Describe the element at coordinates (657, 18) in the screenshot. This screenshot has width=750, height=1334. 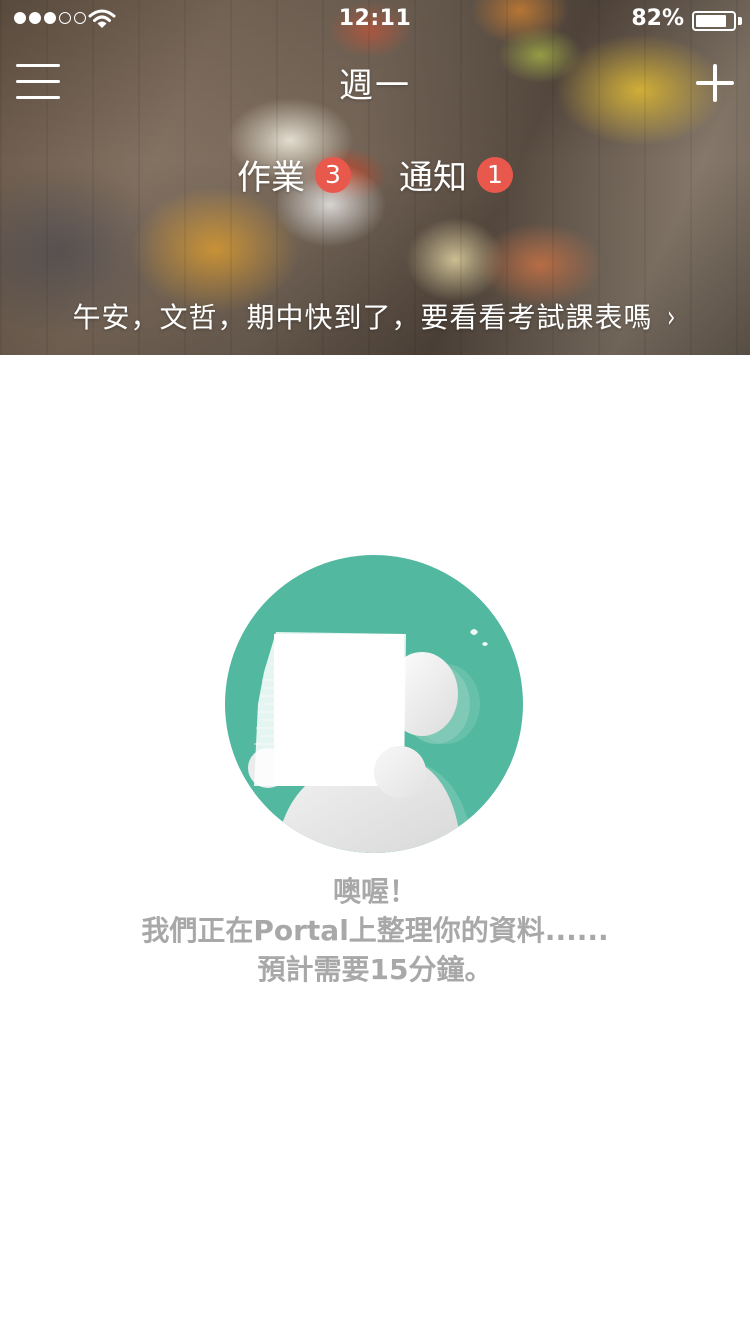
I see `battery-percent: 82%` at that location.